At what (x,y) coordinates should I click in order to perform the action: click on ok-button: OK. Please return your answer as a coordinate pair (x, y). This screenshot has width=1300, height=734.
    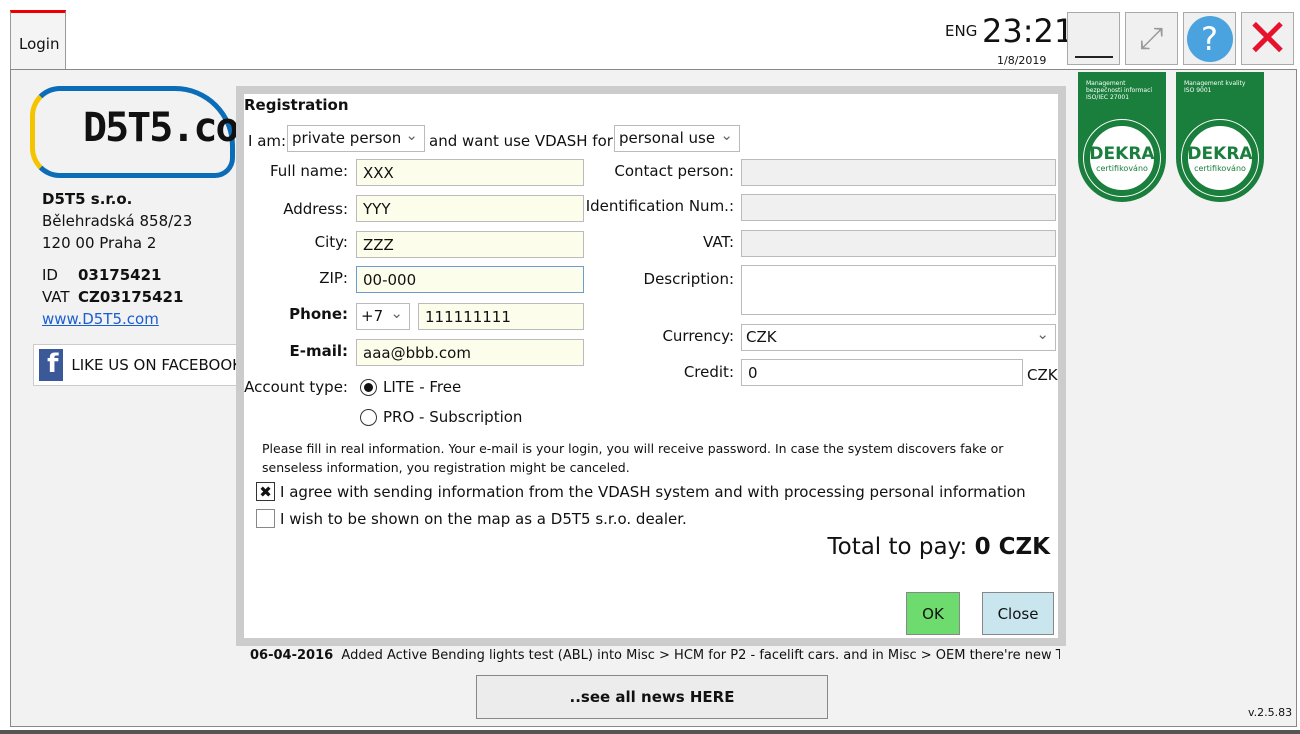
    Looking at the image, I should click on (933, 613).